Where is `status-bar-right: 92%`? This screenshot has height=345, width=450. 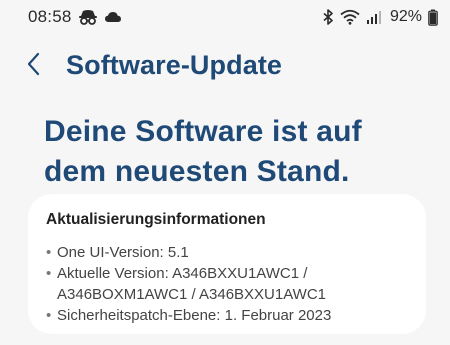
status-bar-right: 92% is located at coordinates (380, 17).